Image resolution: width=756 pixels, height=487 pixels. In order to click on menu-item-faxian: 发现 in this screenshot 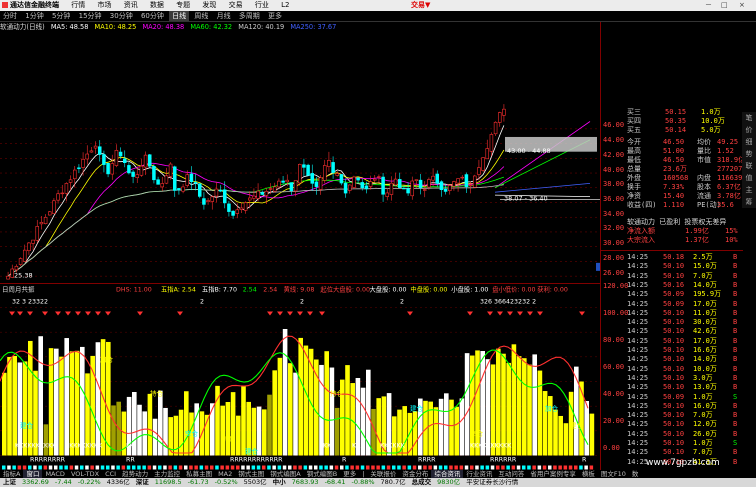, I will do `click(209, 5)`.